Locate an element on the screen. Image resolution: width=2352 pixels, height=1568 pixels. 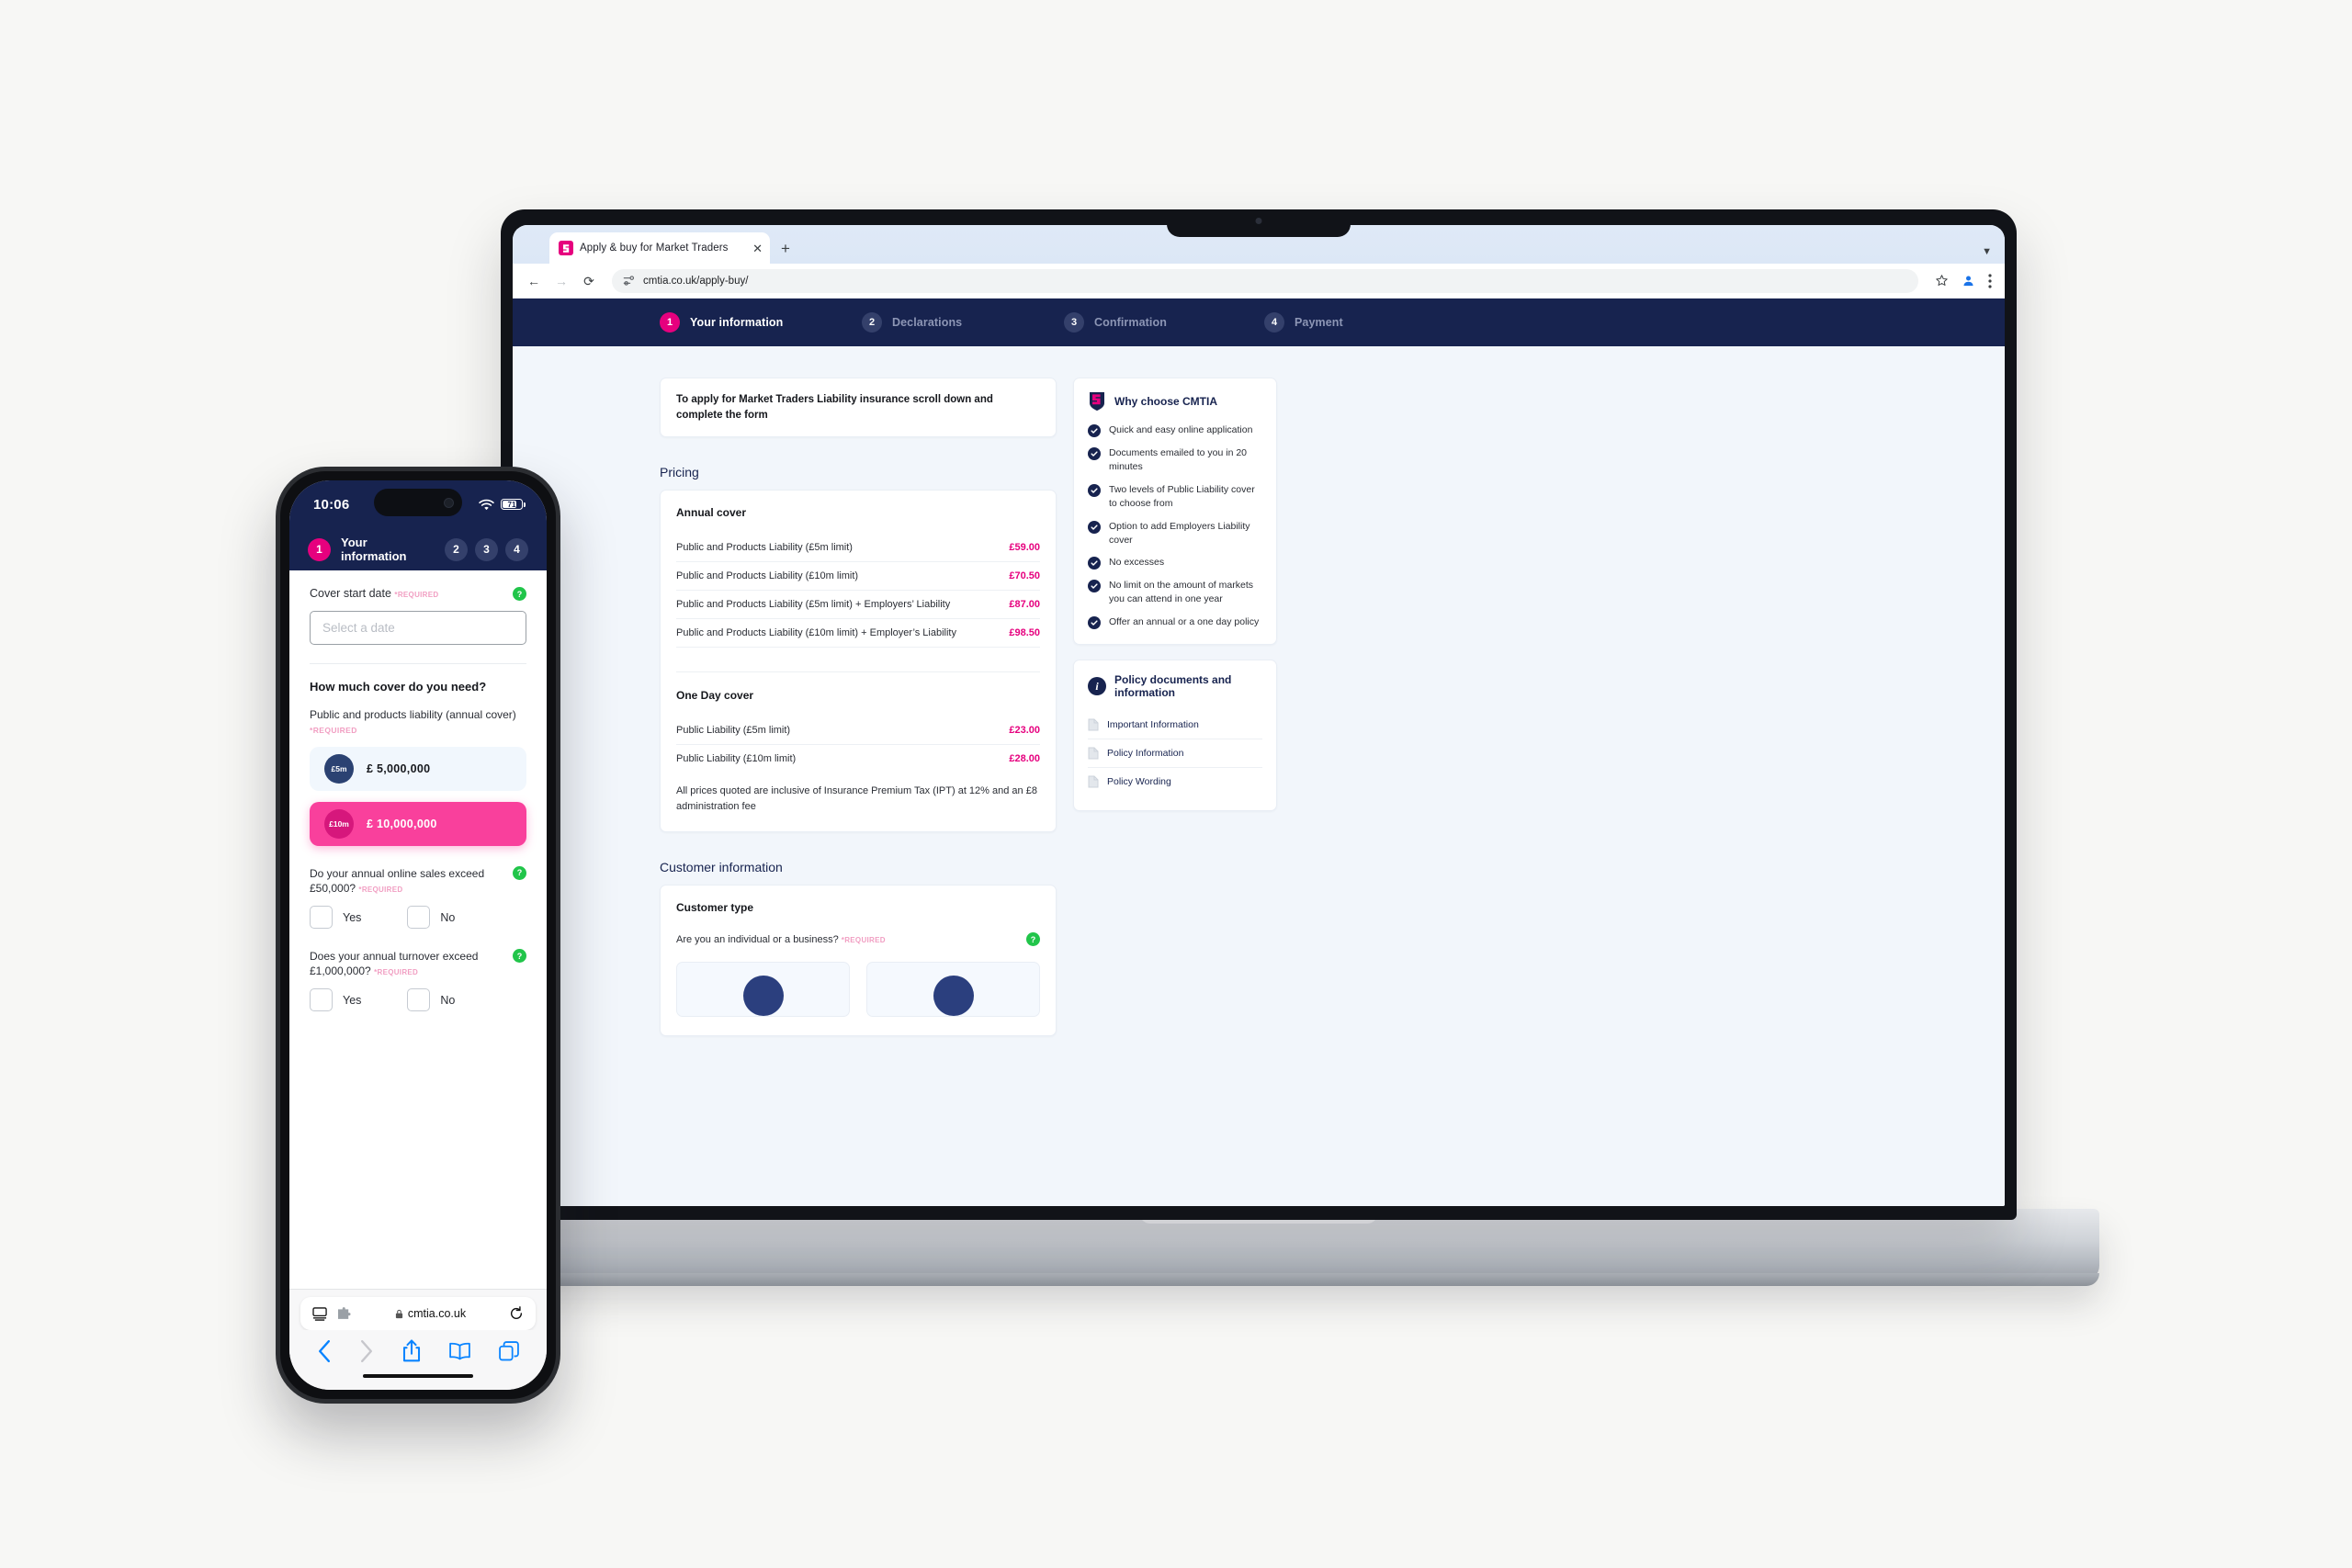
chevron-down-icon: ▼ is located at coordinates (1987, 252).